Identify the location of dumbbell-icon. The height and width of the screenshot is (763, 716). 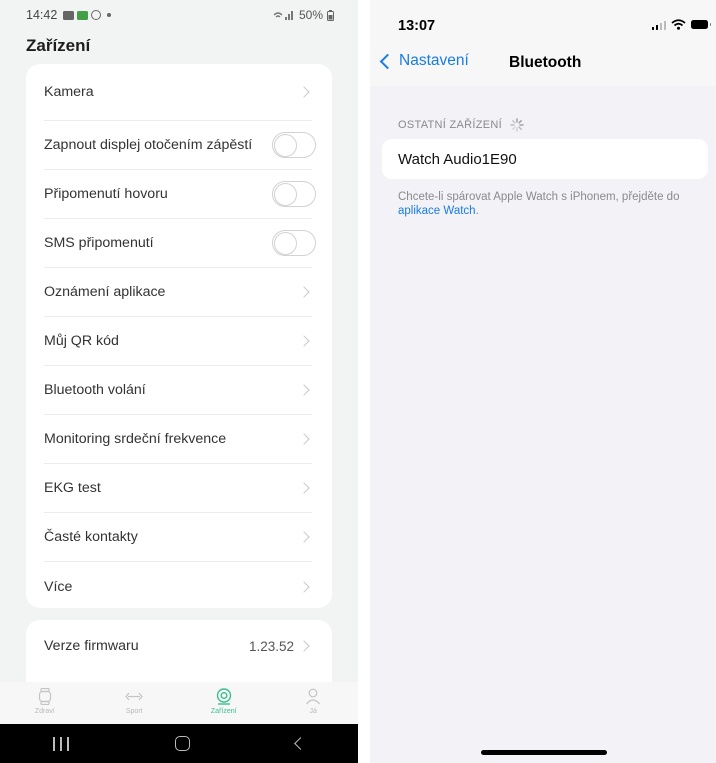
(134, 696).